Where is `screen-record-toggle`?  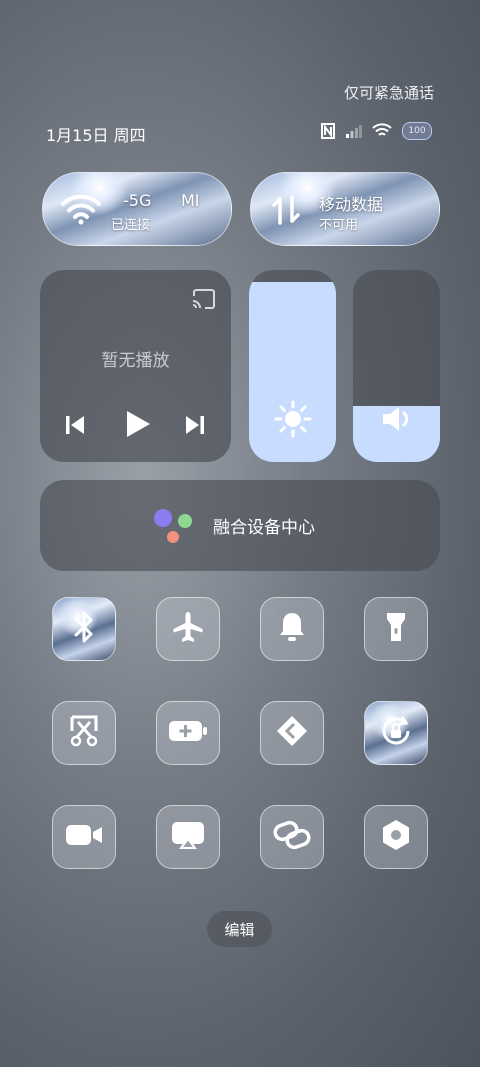
screen-record-toggle is located at coordinates (84, 837).